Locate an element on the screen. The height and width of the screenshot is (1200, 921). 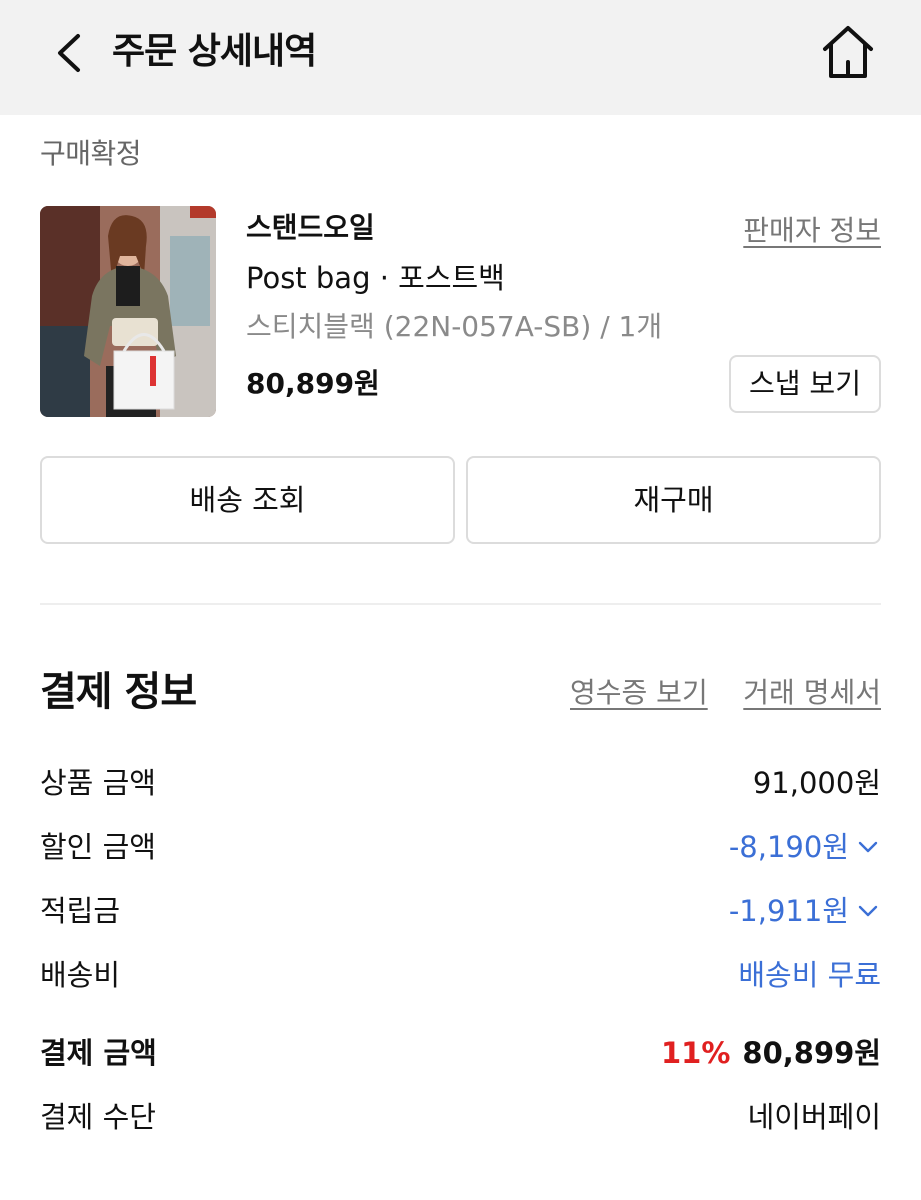
discount-amount-toggle: -8,190원 is located at coordinates (805, 847).